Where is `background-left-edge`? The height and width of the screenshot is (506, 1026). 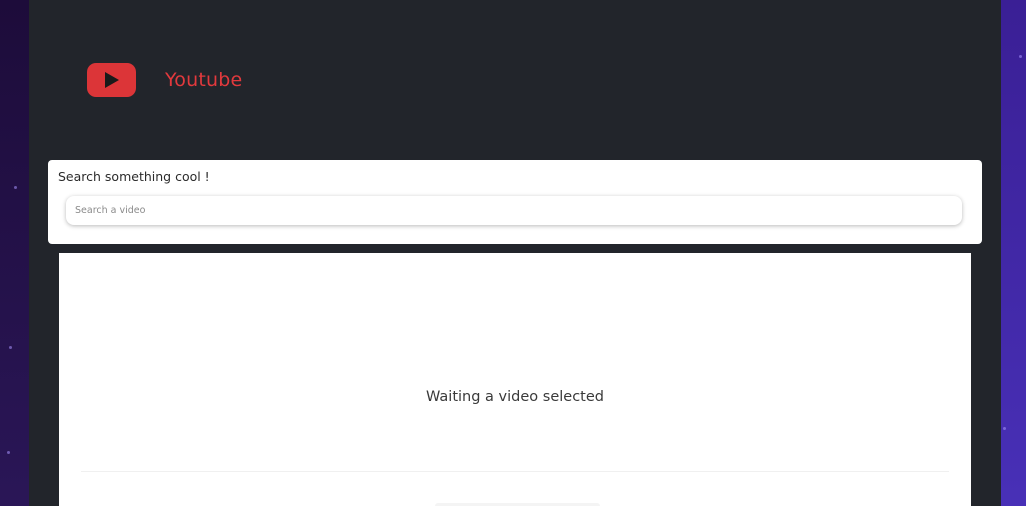
background-left-edge is located at coordinates (14, 253).